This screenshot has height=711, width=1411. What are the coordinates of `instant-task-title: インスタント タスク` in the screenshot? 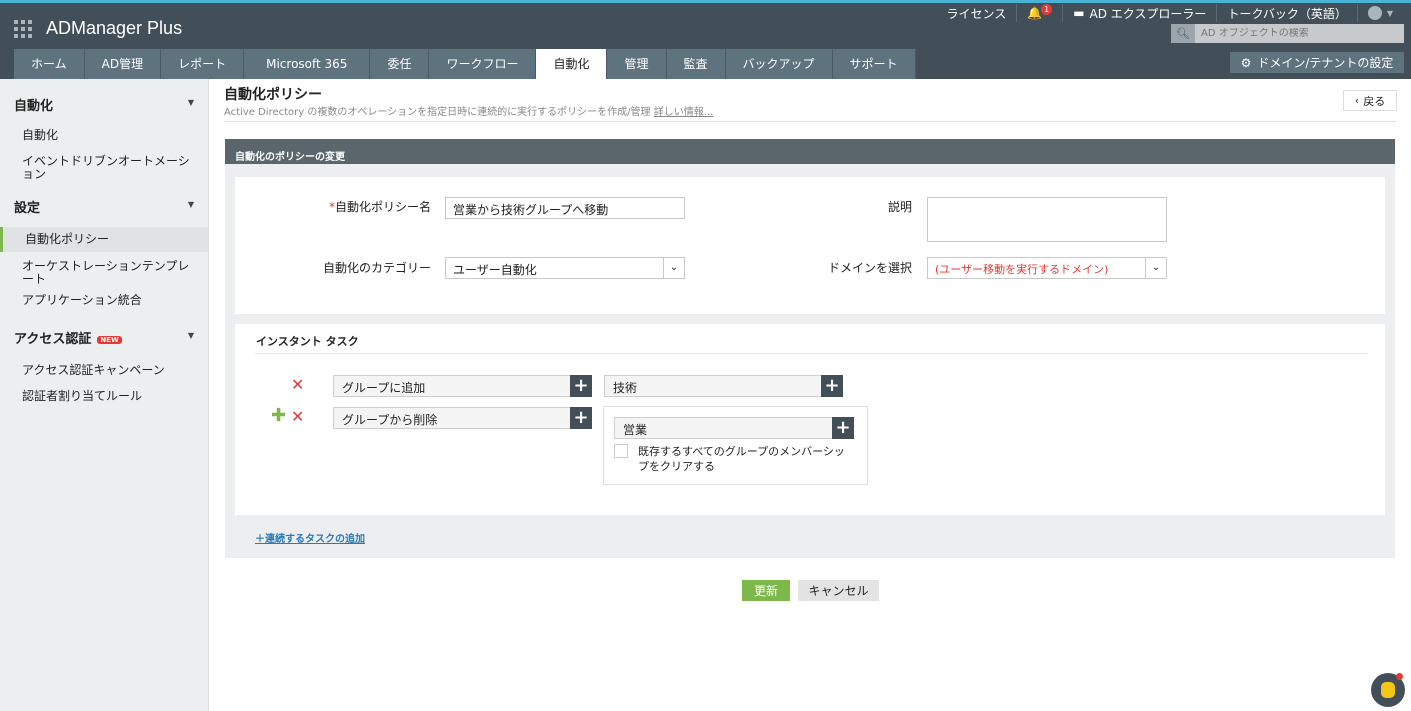 It's located at (307, 341).